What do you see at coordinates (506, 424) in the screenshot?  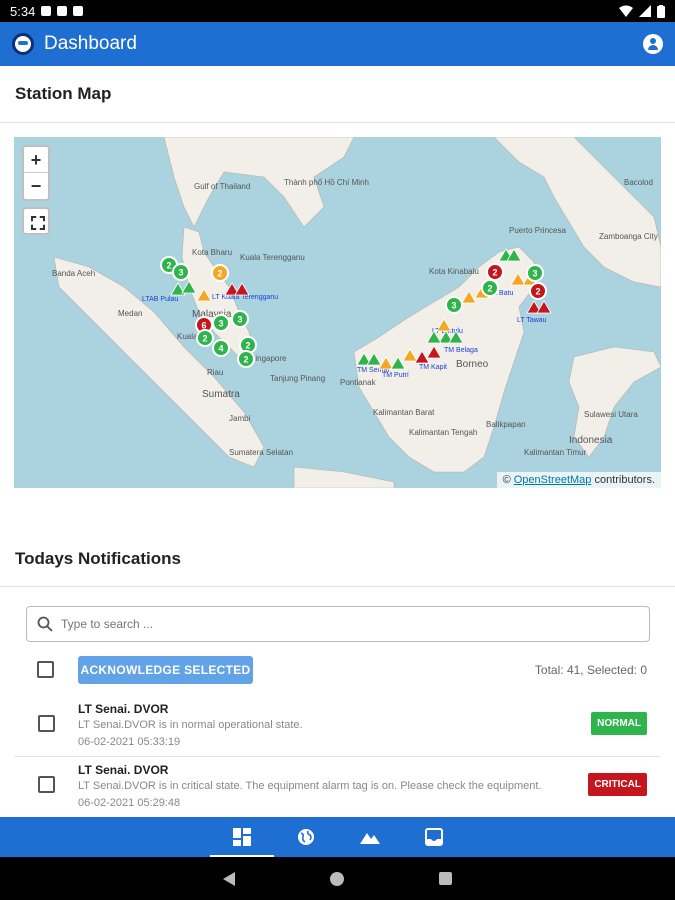 I see `map-place-label: Balikpapan` at bounding box center [506, 424].